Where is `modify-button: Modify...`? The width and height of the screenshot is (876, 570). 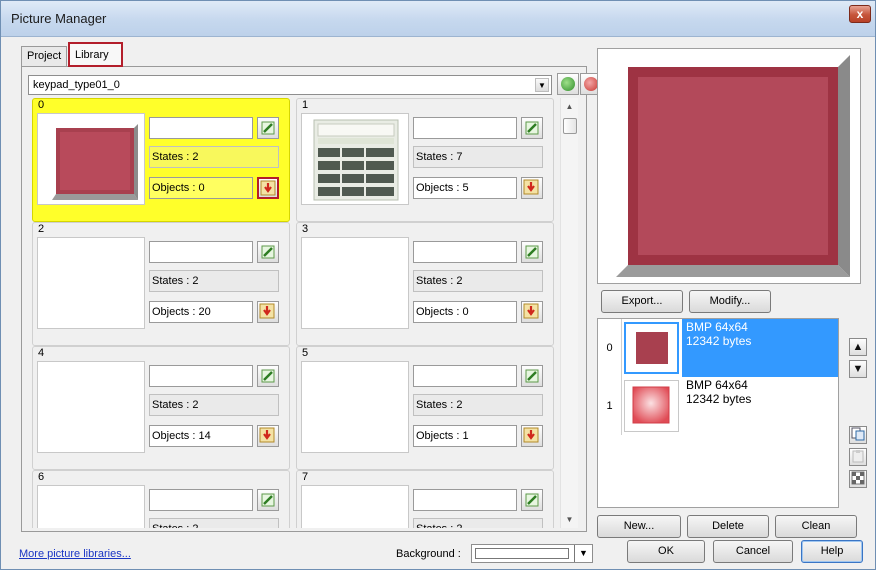 modify-button: Modify... is located at coordinates (730, 301).